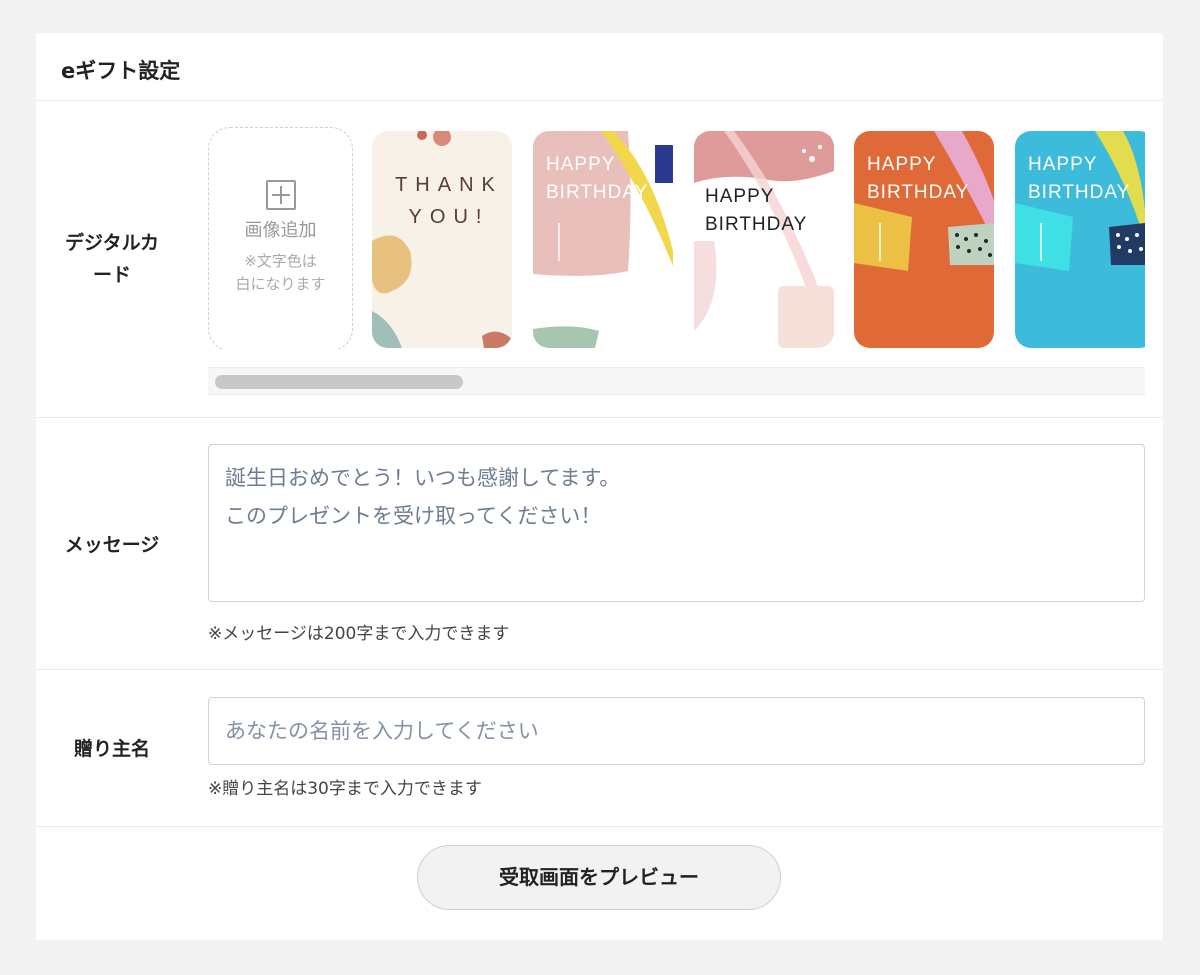 Image resolution: width=1200 pixels, height=975 pixels. I want to click on panel-title: eギフト設定, so click(121, 71).